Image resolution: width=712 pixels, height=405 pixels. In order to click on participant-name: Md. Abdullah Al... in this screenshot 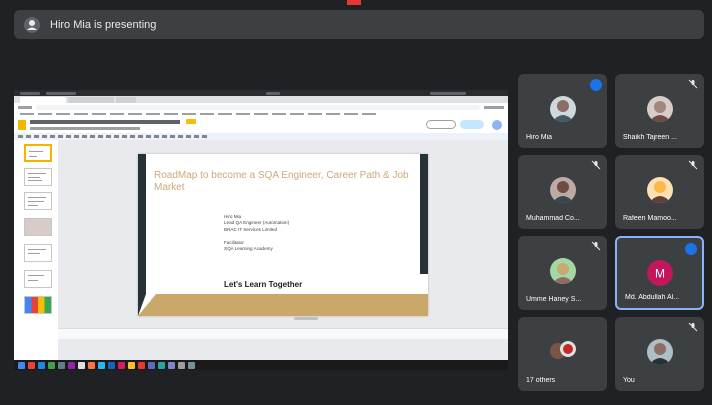, I will do `click(652, 297)`.